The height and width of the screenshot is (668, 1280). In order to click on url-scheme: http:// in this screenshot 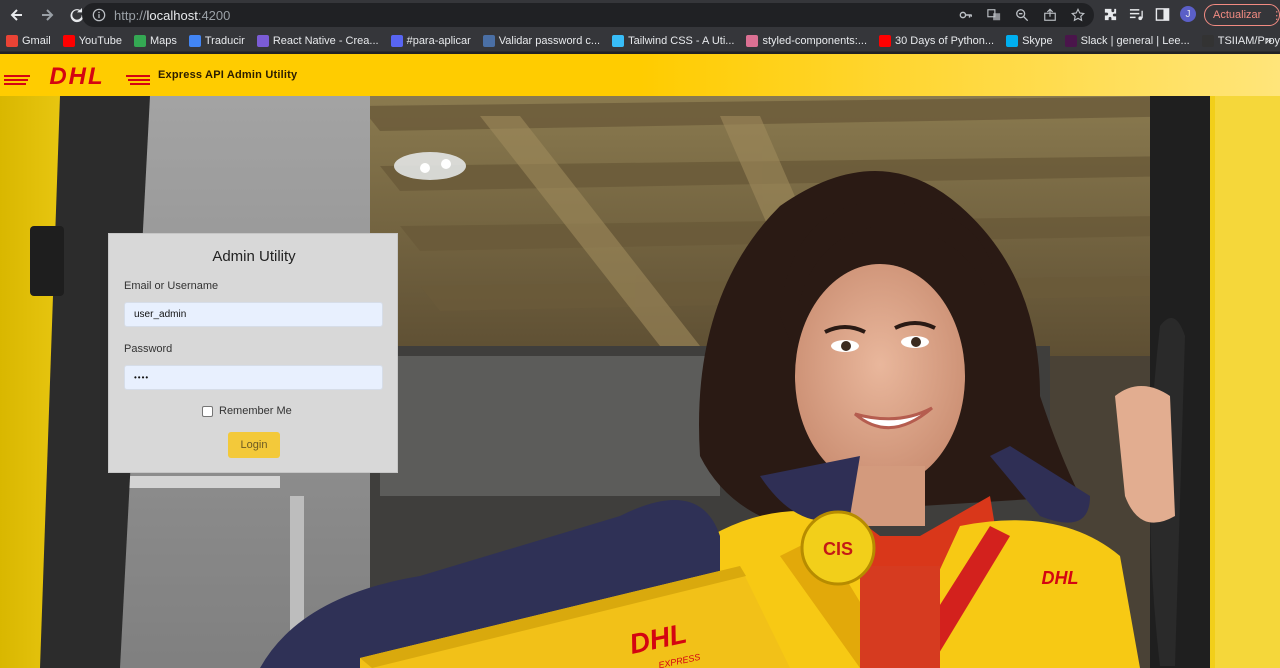, I will do `click(130, 15)`.